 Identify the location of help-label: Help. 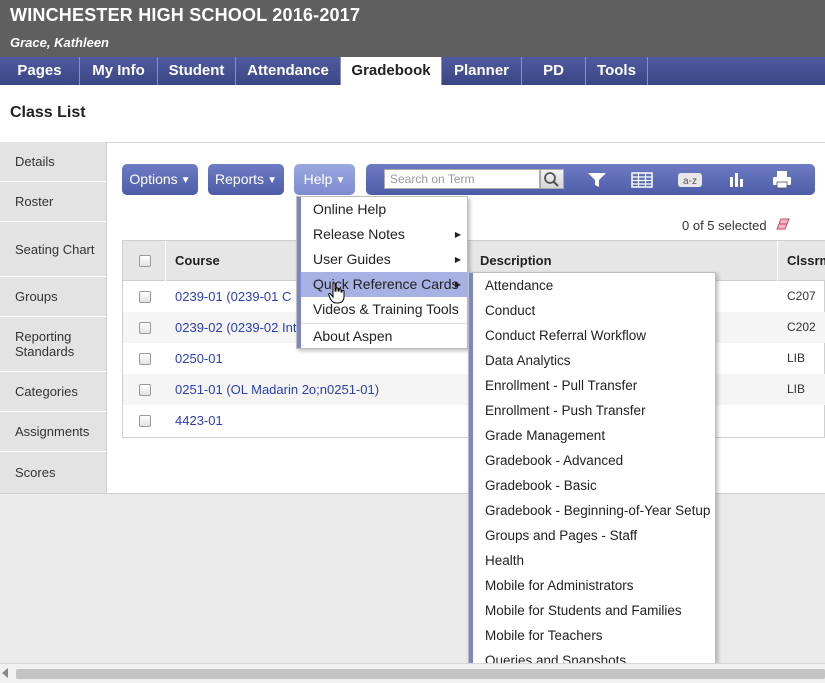
(318, 179).